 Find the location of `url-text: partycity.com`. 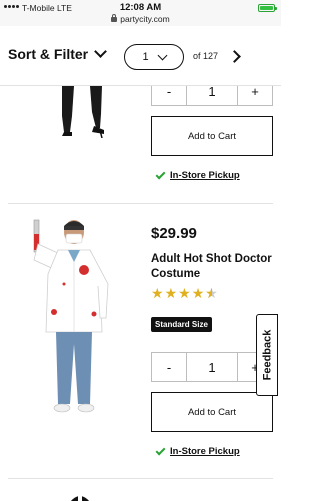

url-text: partycity.com is located at coordinates (145, 19).